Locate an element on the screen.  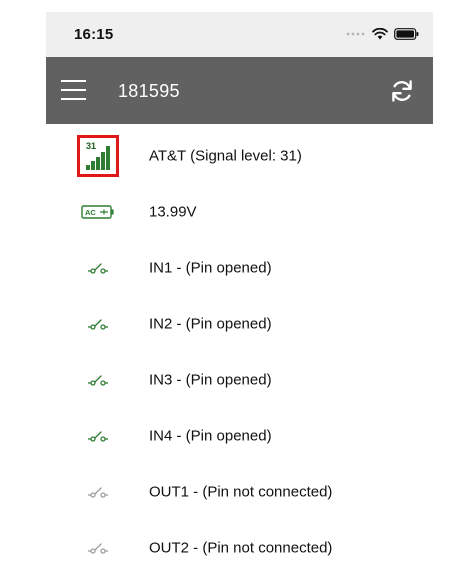
row-label: AT&T (Signal level: 31) is located at coordinates (225, 156).